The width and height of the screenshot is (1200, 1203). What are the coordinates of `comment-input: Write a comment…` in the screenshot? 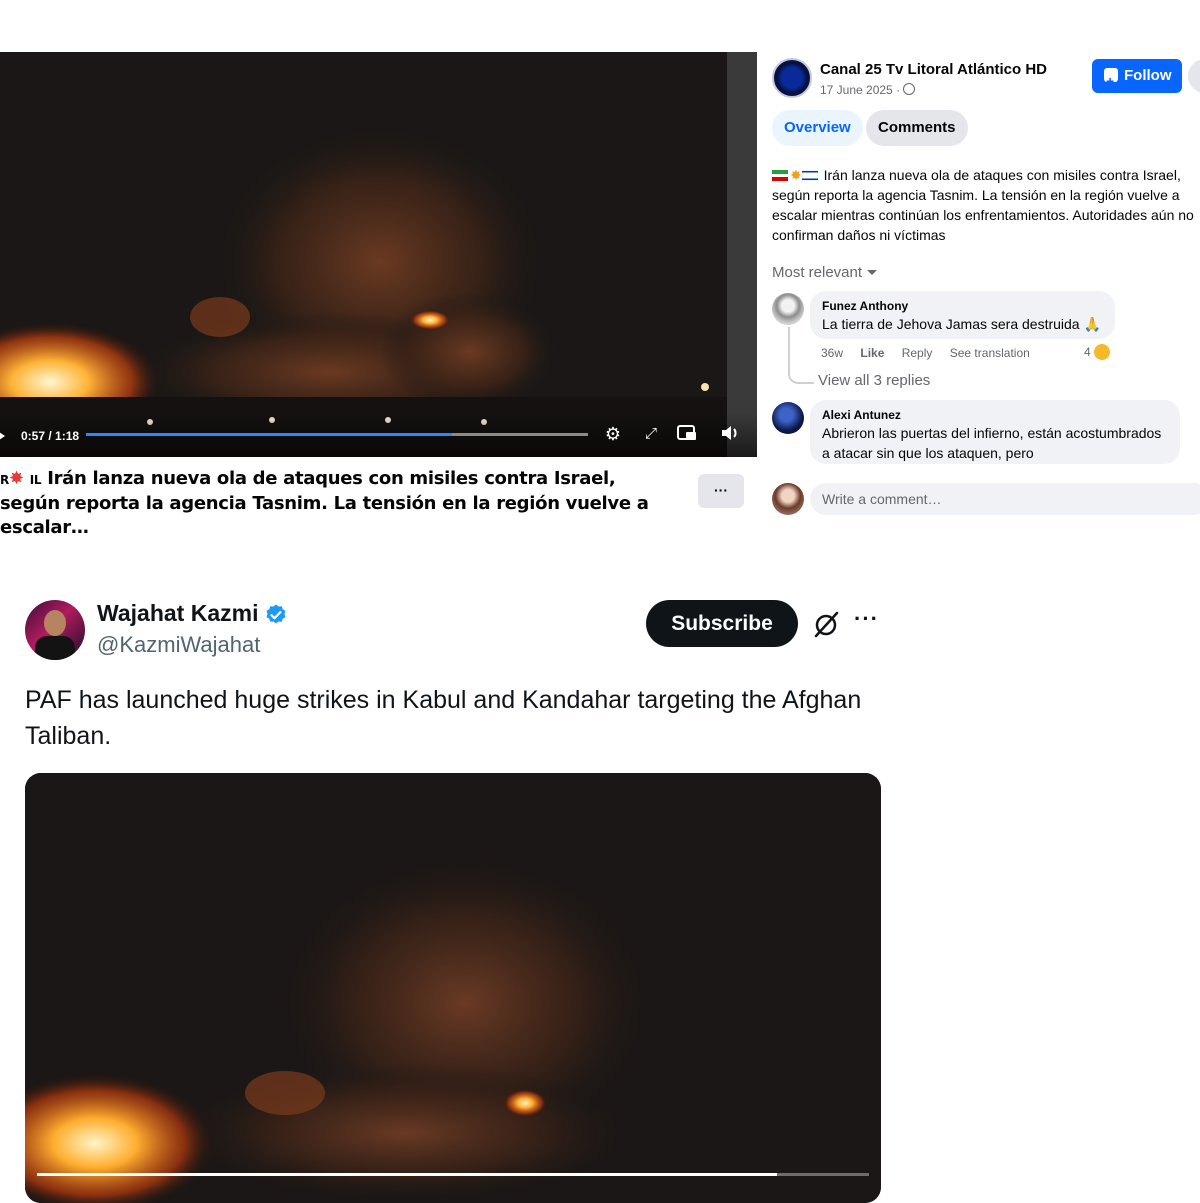 It's located at (1005, 499).